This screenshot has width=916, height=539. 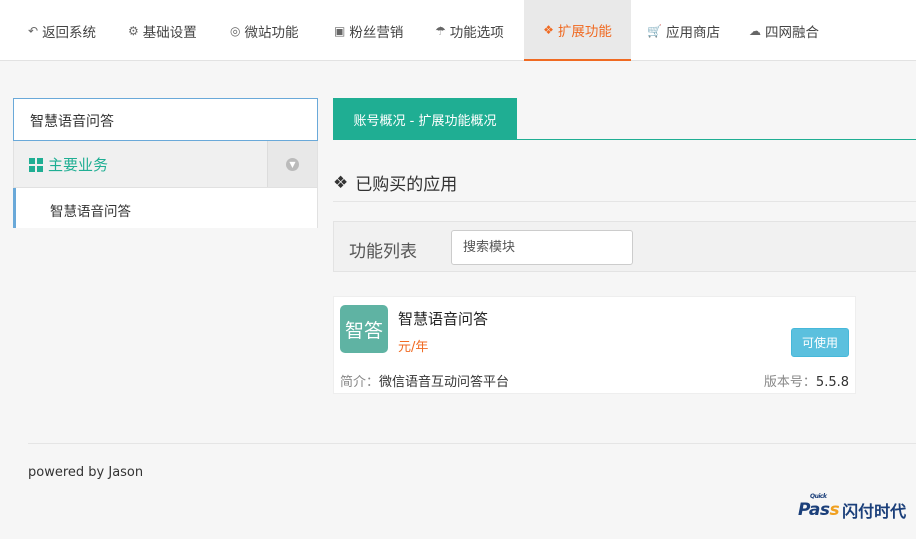 What do you see at coordinates (444, 382) in the screenshot?
I see `app-description-value: 微信语音互动问答平台` at bounding box center [444, 382].